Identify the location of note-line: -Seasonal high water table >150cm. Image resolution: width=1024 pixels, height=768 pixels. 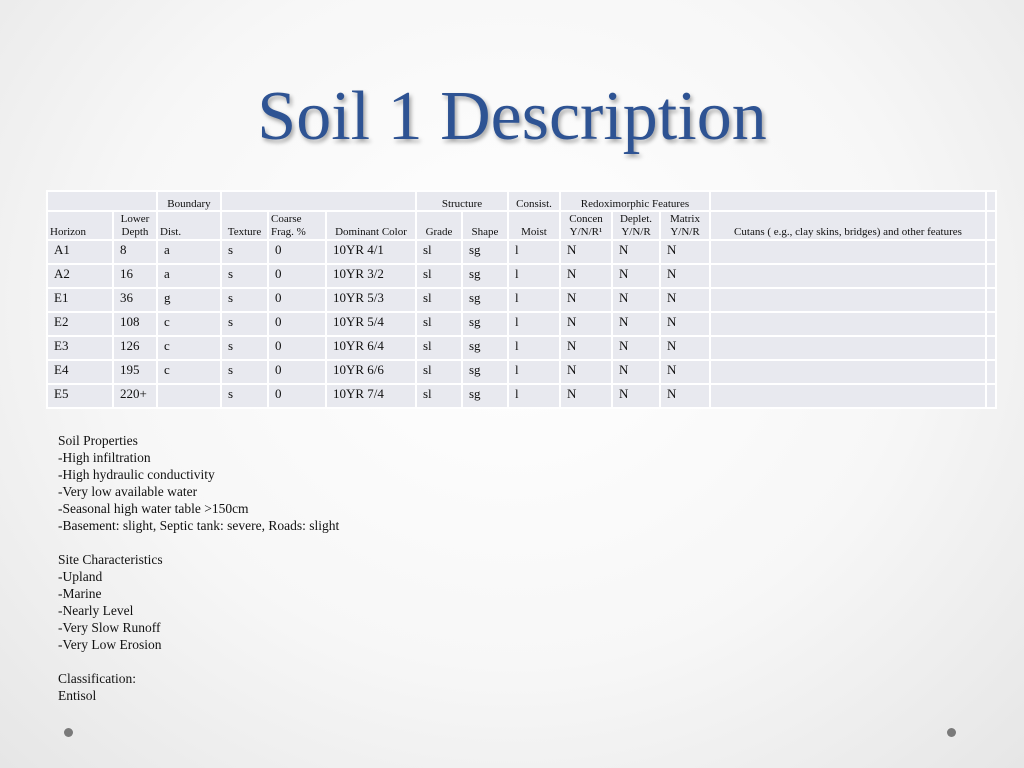
(153, 508).